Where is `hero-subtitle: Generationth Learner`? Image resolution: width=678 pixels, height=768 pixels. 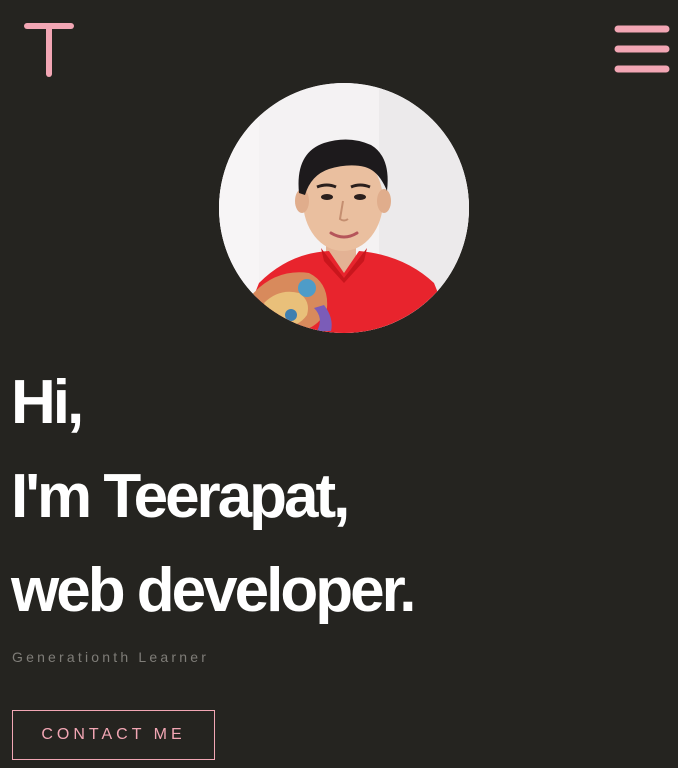 hero-subtitle: Generationth Learner is located at coordinates (111, 657).